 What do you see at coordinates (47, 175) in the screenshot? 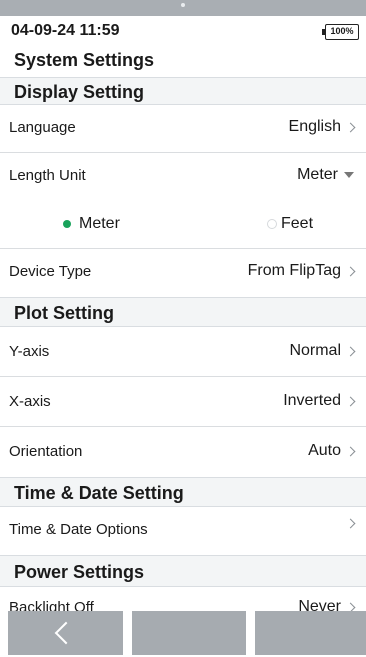
I see `length-unit-label: Length Unit` at bounding box center [47, 175].